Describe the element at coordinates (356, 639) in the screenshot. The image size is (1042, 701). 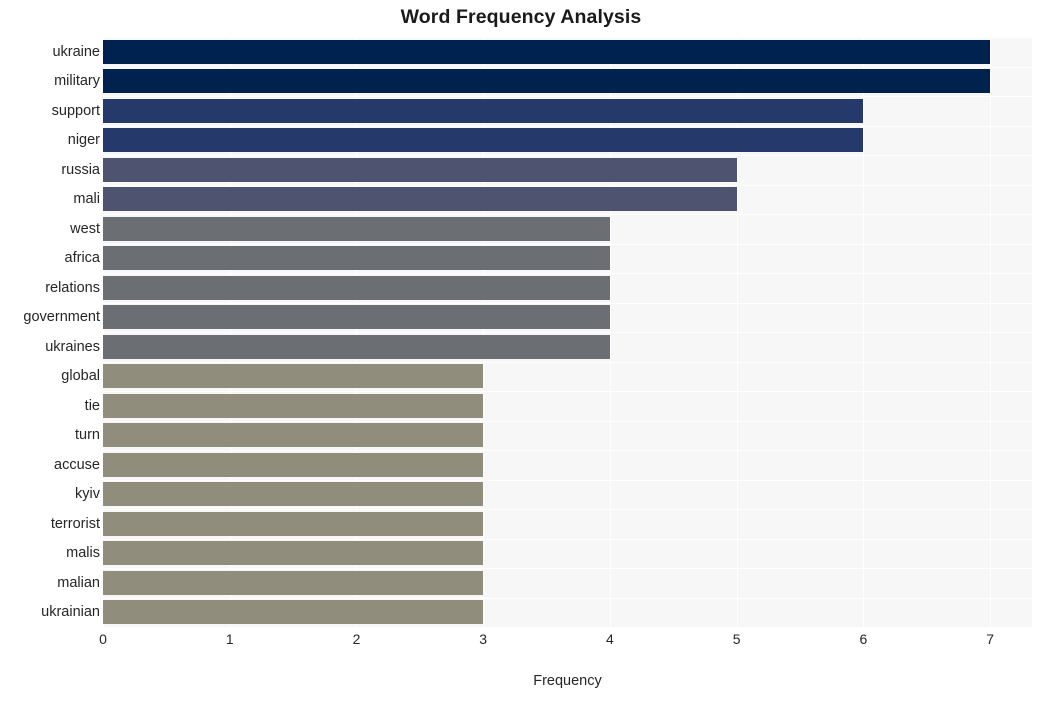
I see `x-tick-label-2: 2` at that location.